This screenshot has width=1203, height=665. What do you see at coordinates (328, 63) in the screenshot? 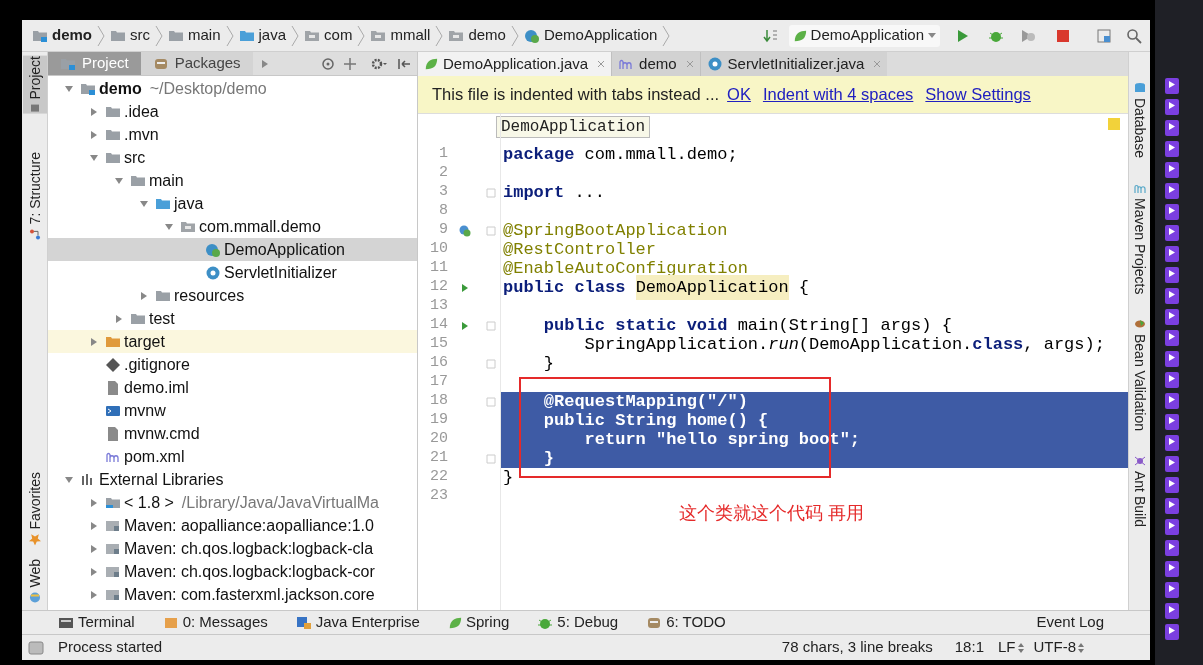
I see `target-icon` at bounding box center [328, 63].